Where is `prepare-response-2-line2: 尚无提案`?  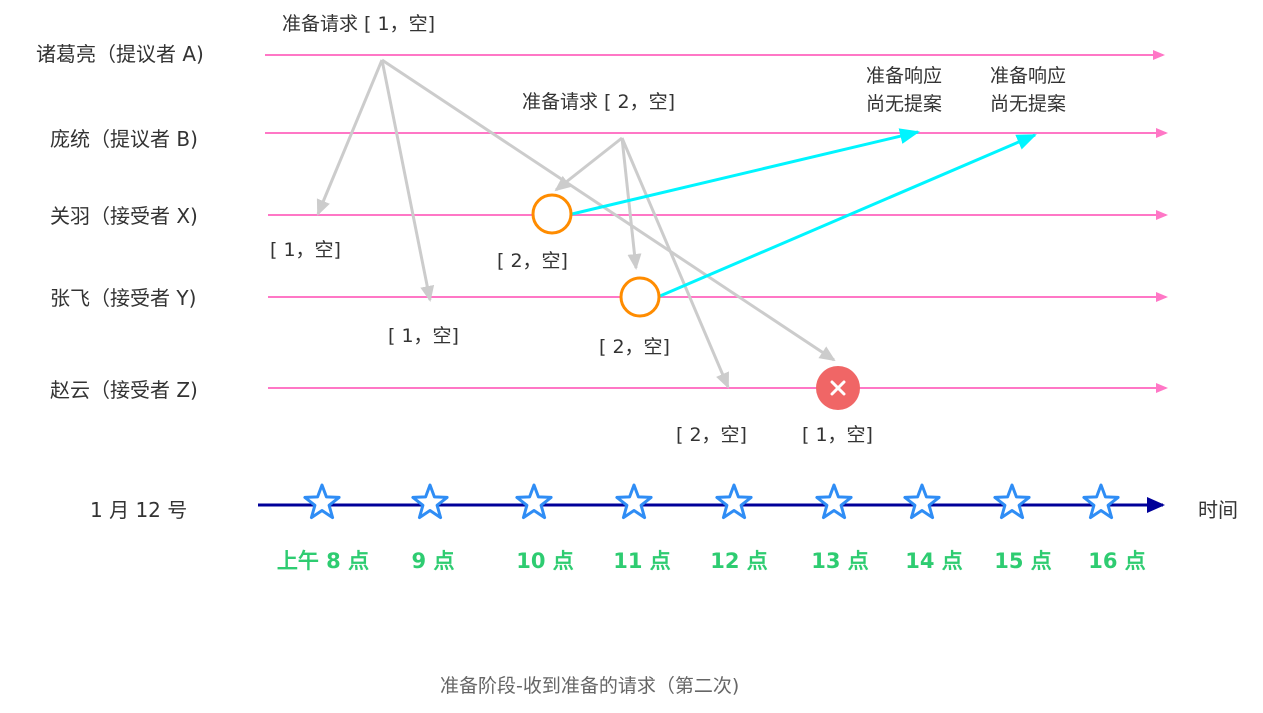
prepare-response-2-line2: 尚无提案 is located at coordinates (1028, 104).